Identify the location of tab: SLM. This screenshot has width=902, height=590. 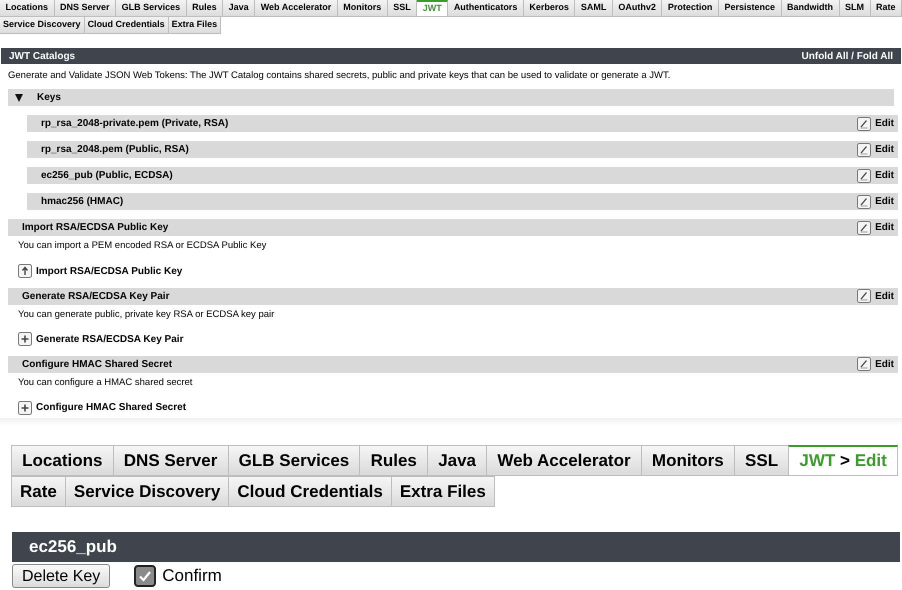
(855, 8).